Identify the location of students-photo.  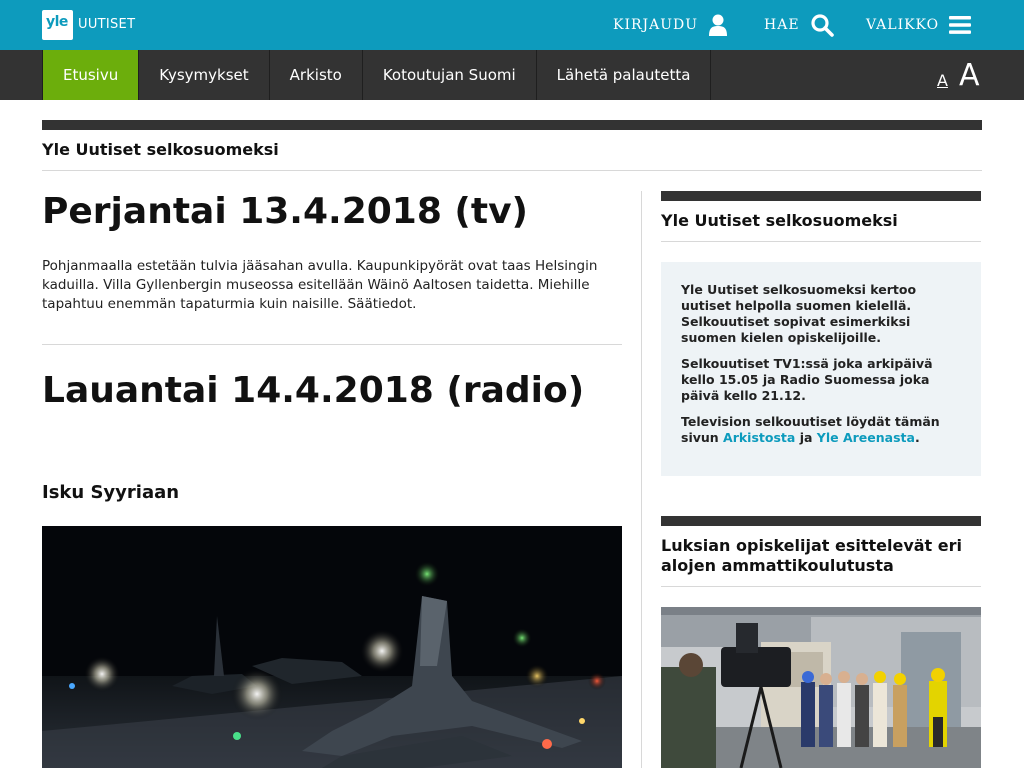
(821, 687).